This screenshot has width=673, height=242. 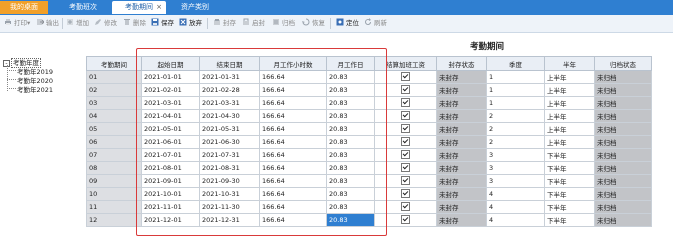 What do you see at coordinates (114, 77) in the screenshot?
I see `period-cell: 01` at bounding box center [114, 77].